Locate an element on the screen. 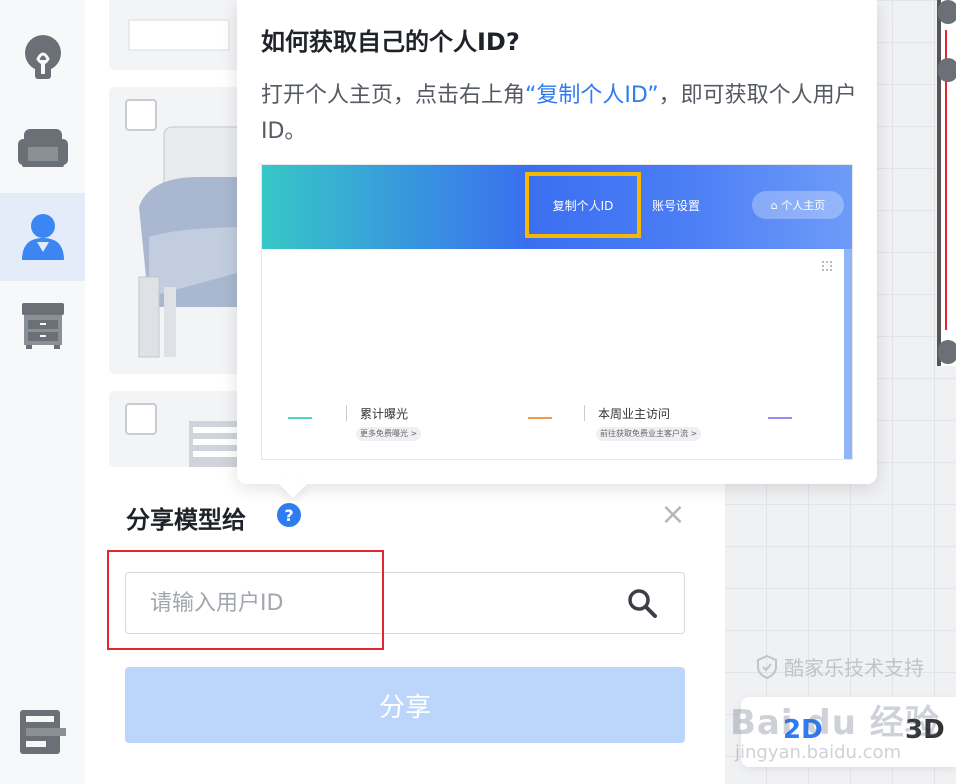 This screenshot has height=784, width=956. layout-icon is located at coordinates (42, 732).